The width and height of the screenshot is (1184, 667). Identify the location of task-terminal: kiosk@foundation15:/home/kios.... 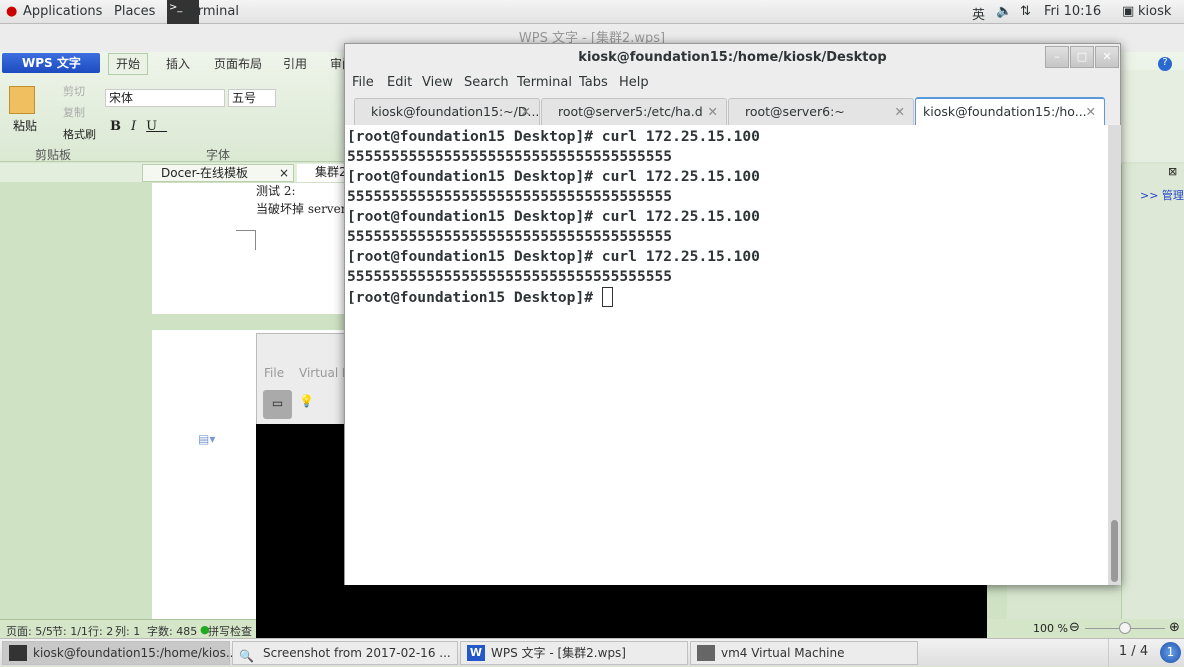
(119, 653).